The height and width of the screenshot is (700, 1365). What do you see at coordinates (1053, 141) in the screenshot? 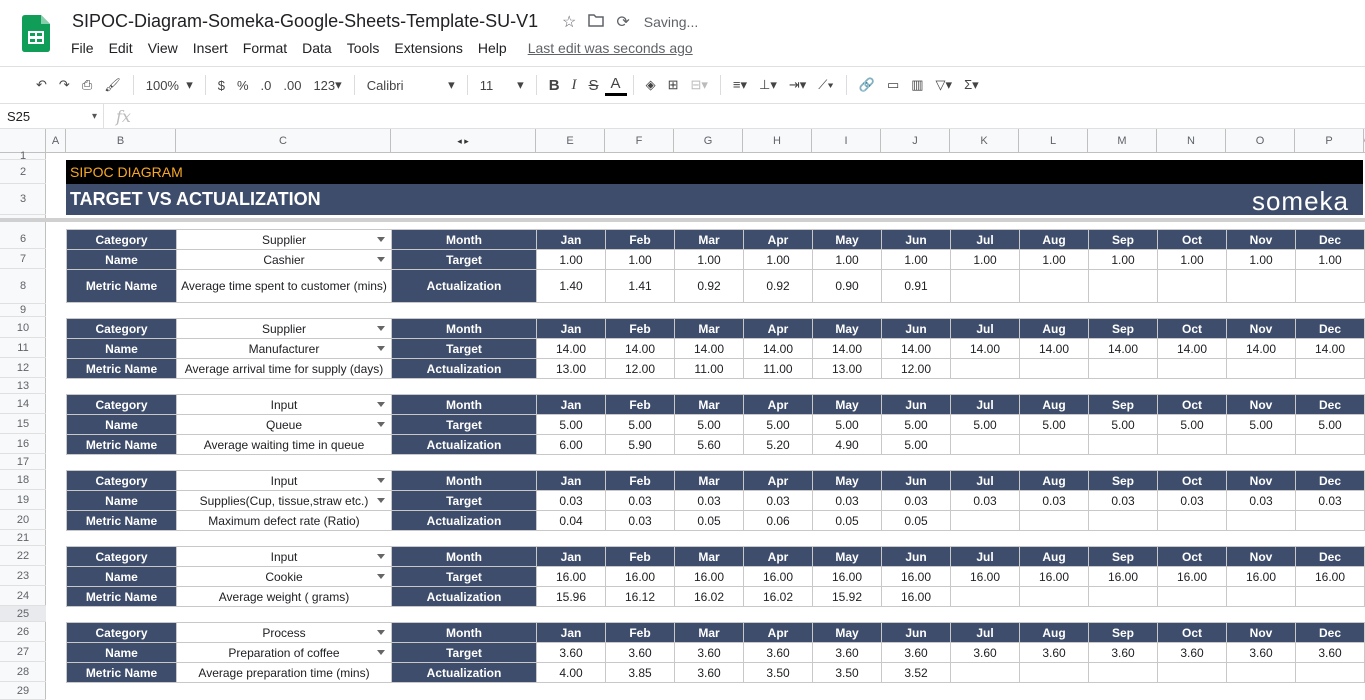
I see `column-header-L: L` at bounding box center [1053, 141].